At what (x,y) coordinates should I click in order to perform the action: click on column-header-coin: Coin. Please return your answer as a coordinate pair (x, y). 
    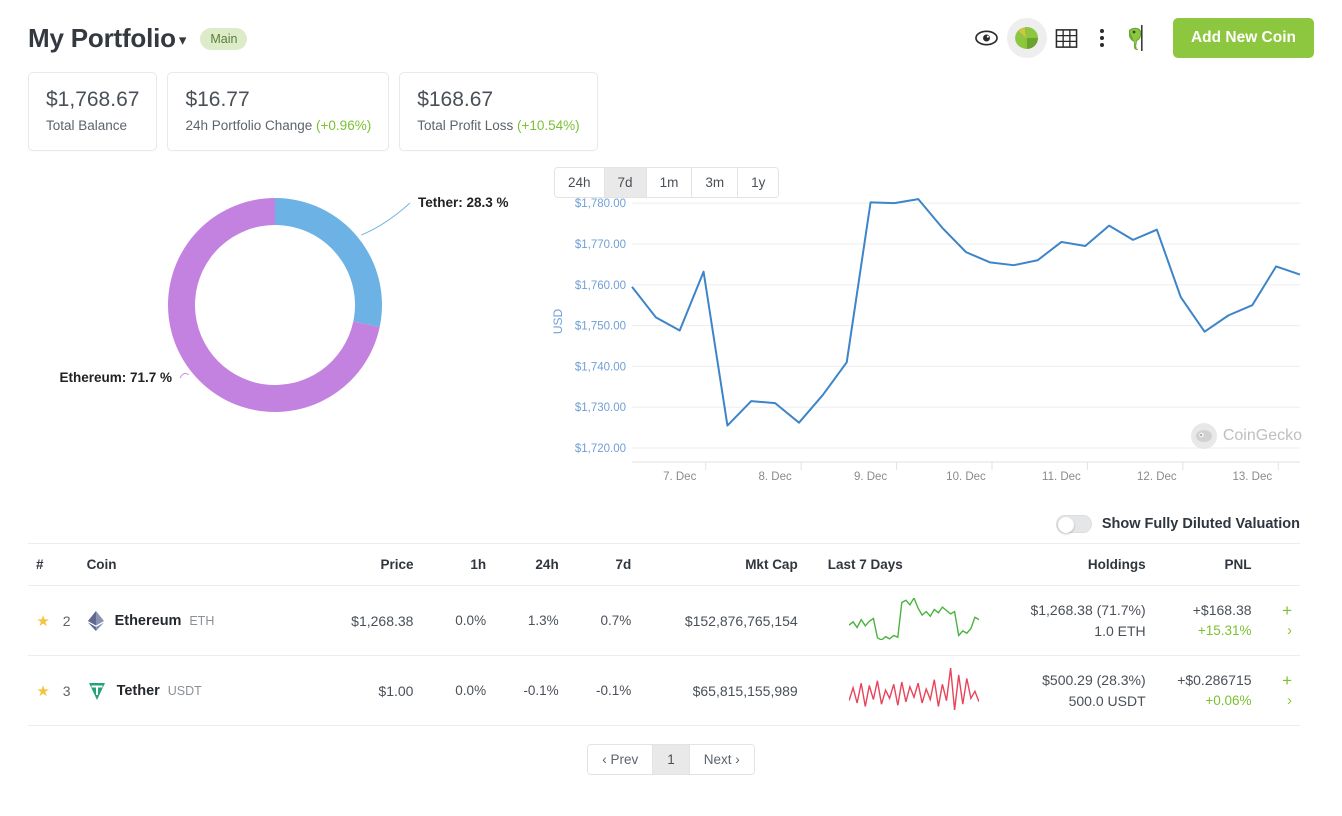
    Looking at the image, I should click on (194, 564).